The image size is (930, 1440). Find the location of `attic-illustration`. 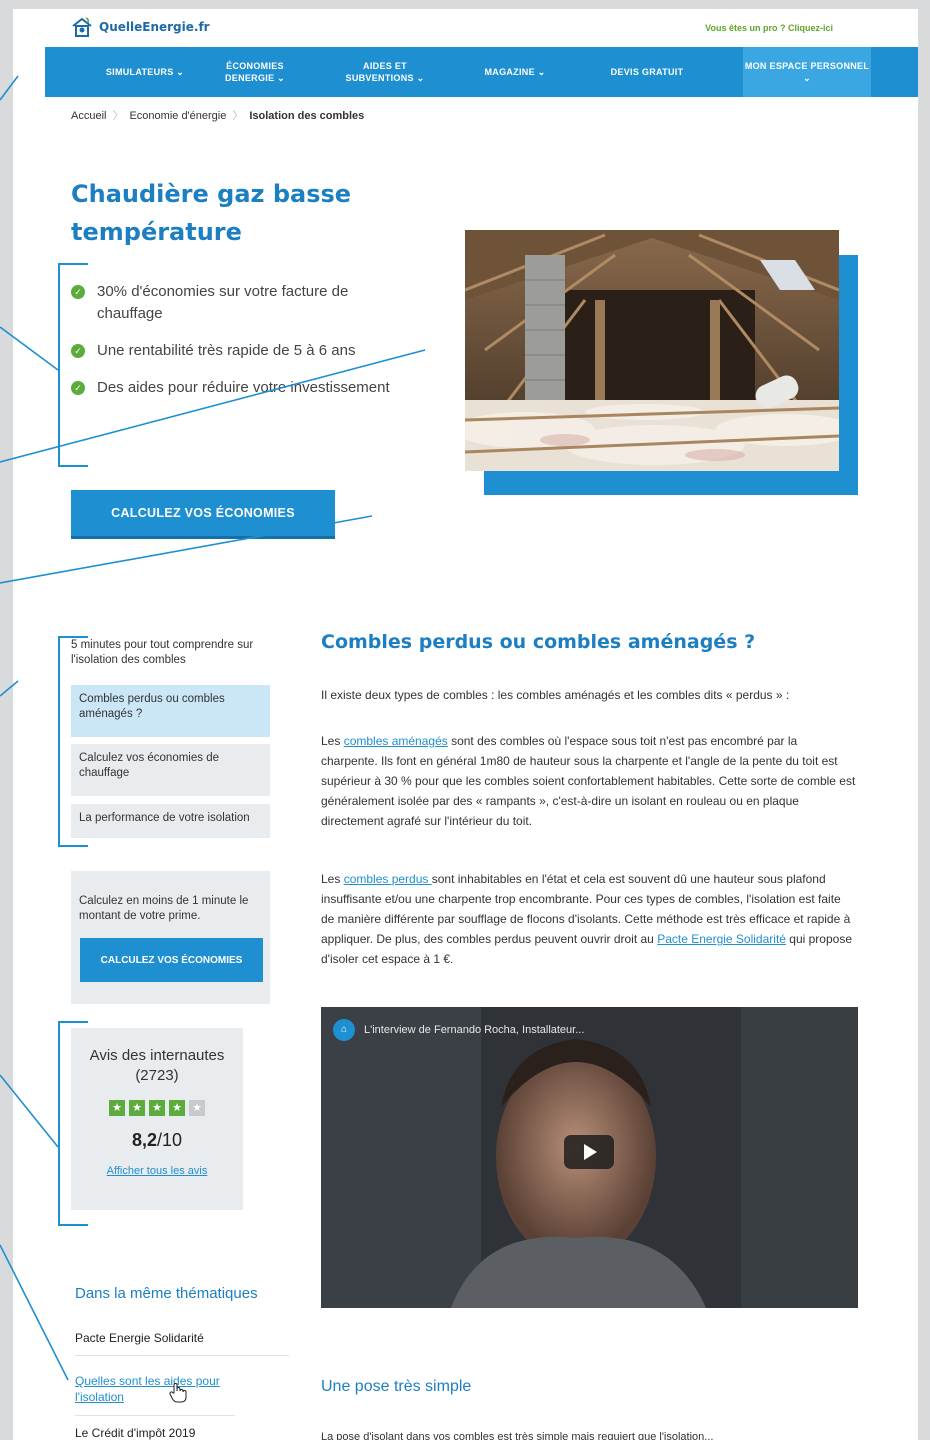

attic-illustration is located at coordinates (652, 350).